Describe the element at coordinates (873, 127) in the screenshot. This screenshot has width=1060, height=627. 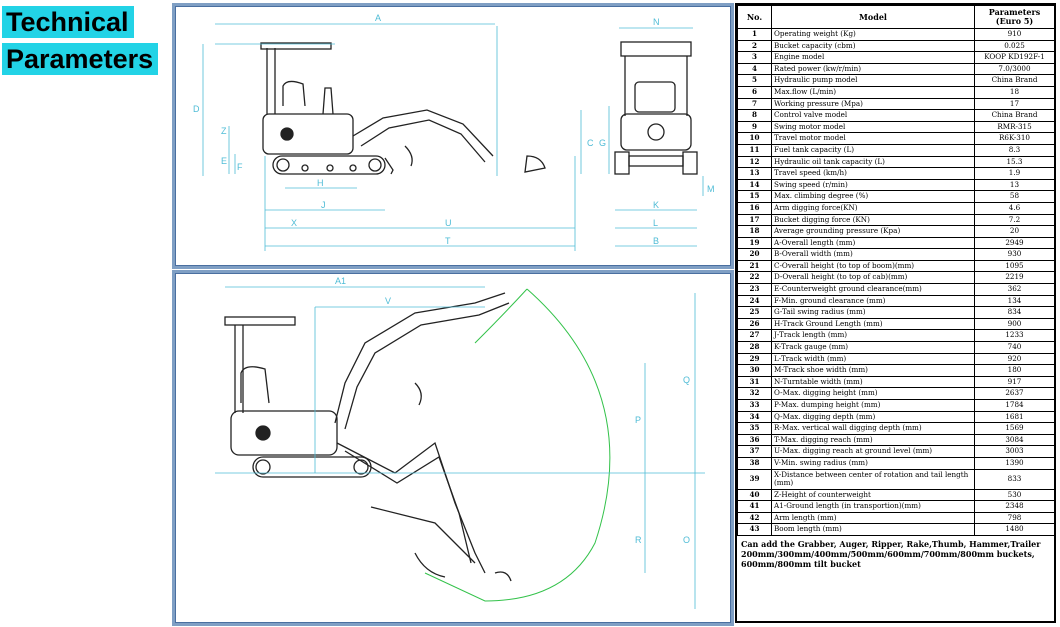
I see `cell-name: Swing motor model` at that location.